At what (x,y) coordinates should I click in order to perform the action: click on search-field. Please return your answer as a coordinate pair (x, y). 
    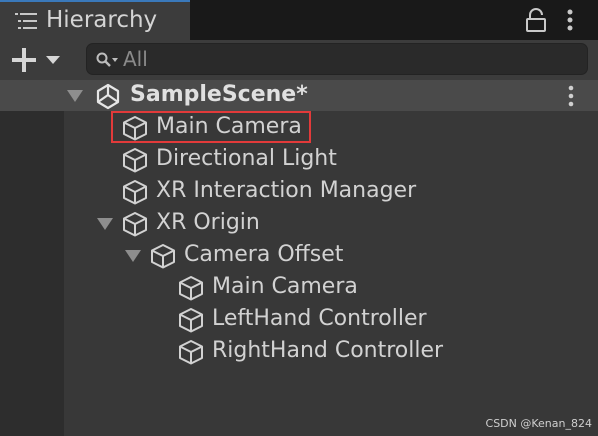
    Looking at the image, I should click on (337, 59).